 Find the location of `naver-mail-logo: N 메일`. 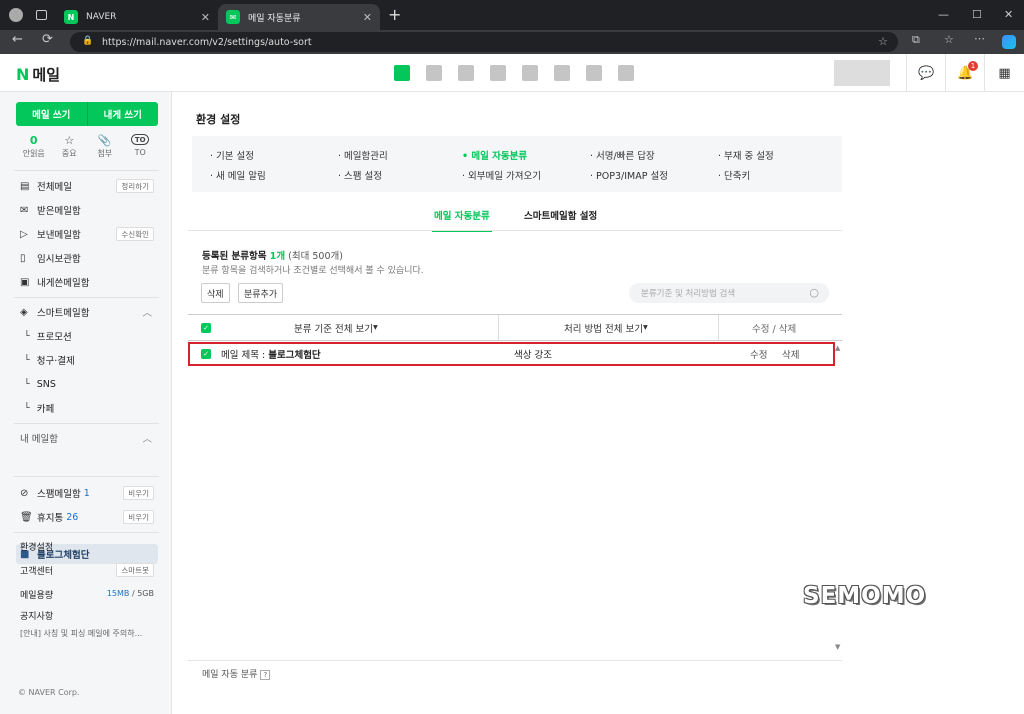

naver-mail-logo: N 메일 is located at coordinates (38, 74).